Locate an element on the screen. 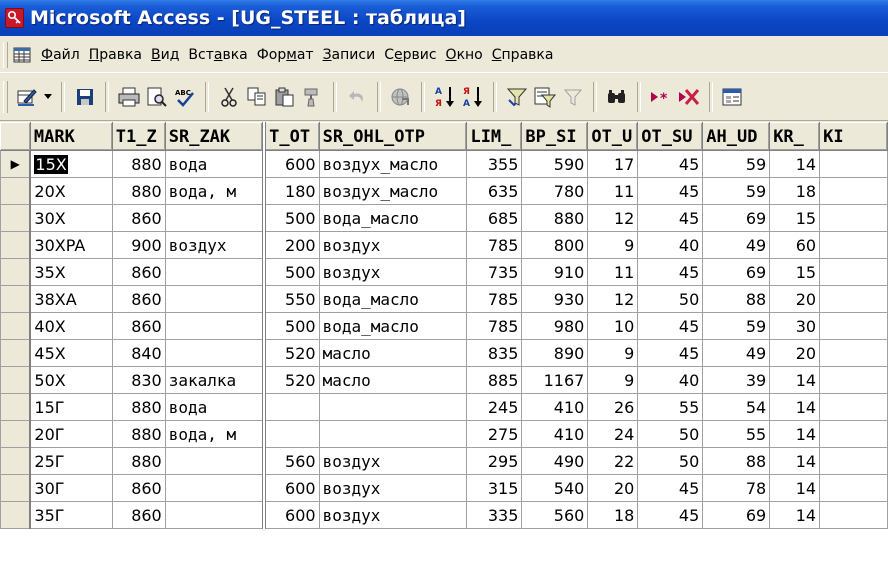 The width and height of the screenshot is (888, 563). table-cell: 30 is located at coordinates (795, 326).